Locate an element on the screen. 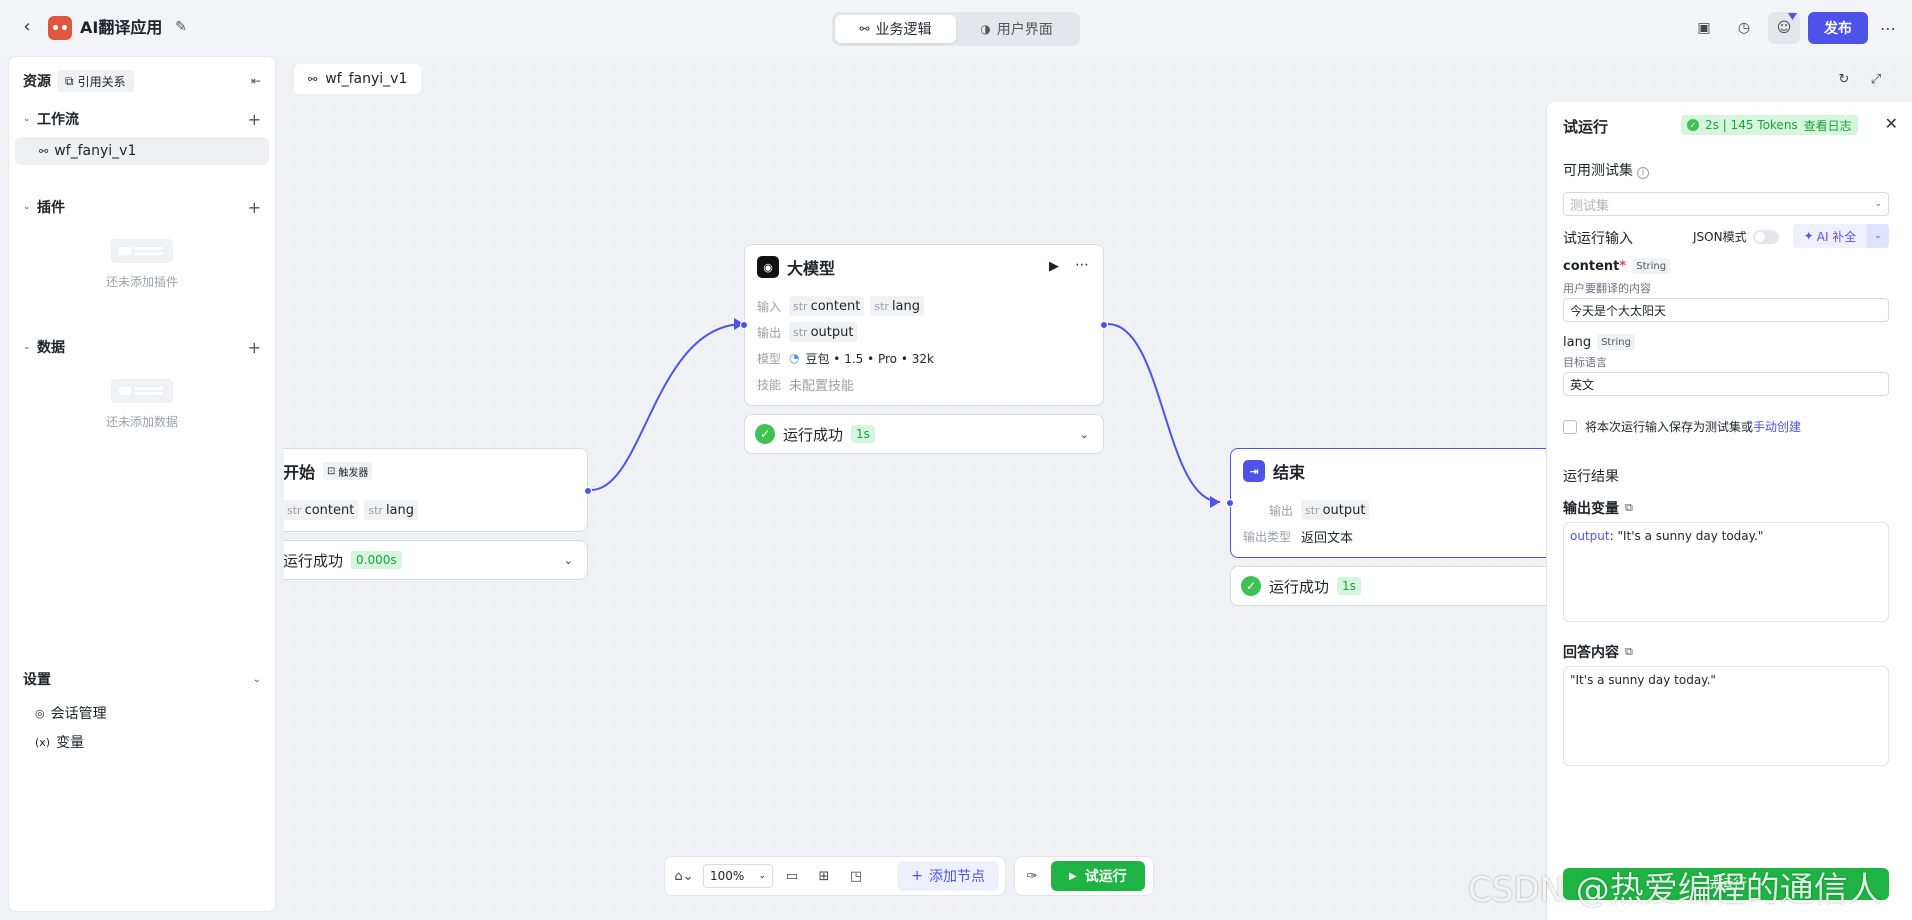 This screenshot has width=1912, height=920. tab-user-interface: ◑ 用户界面 is located at coordinates (1016, 29).